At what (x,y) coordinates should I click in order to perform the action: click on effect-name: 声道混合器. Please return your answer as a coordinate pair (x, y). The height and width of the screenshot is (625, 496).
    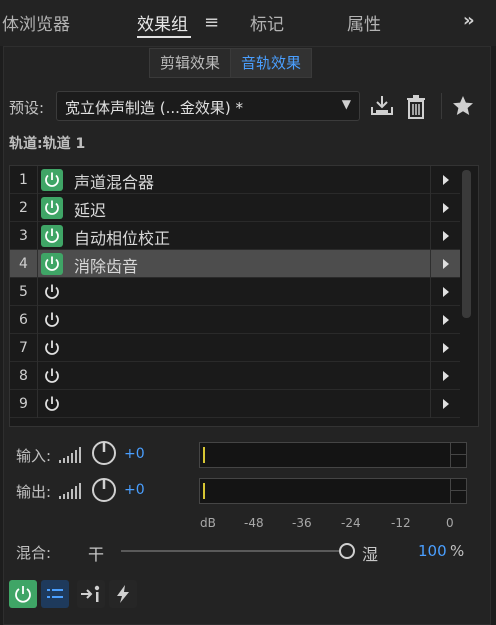
    Looking at the image, I should click on (114, 182).